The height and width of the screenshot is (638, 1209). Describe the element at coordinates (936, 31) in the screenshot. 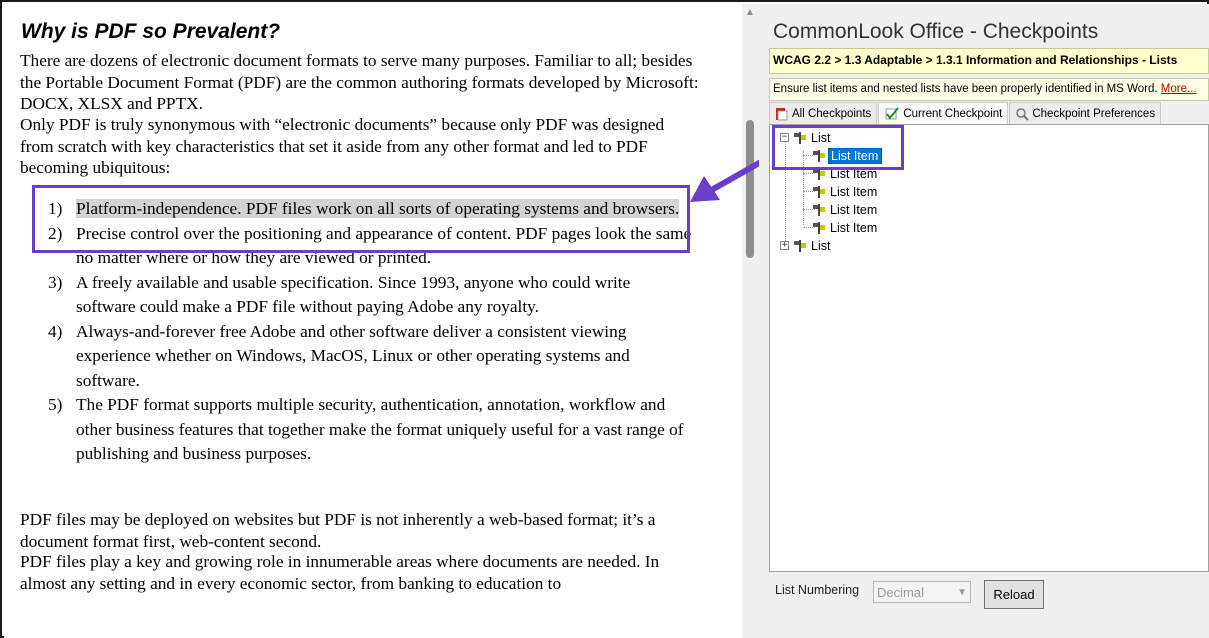

I see `pane-title: CommonLook Office - Checkpoints` at that location.